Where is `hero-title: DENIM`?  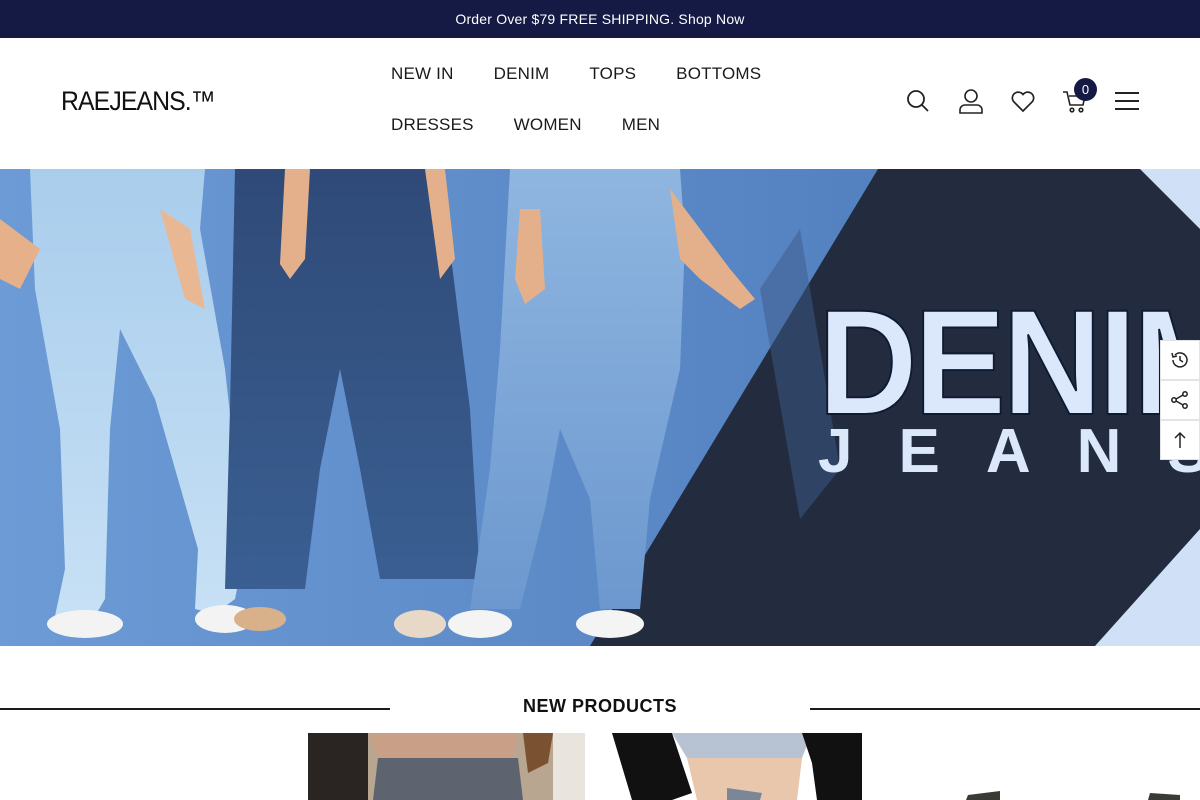
hero-title: DENIM is located at coordinates (1008, 362).